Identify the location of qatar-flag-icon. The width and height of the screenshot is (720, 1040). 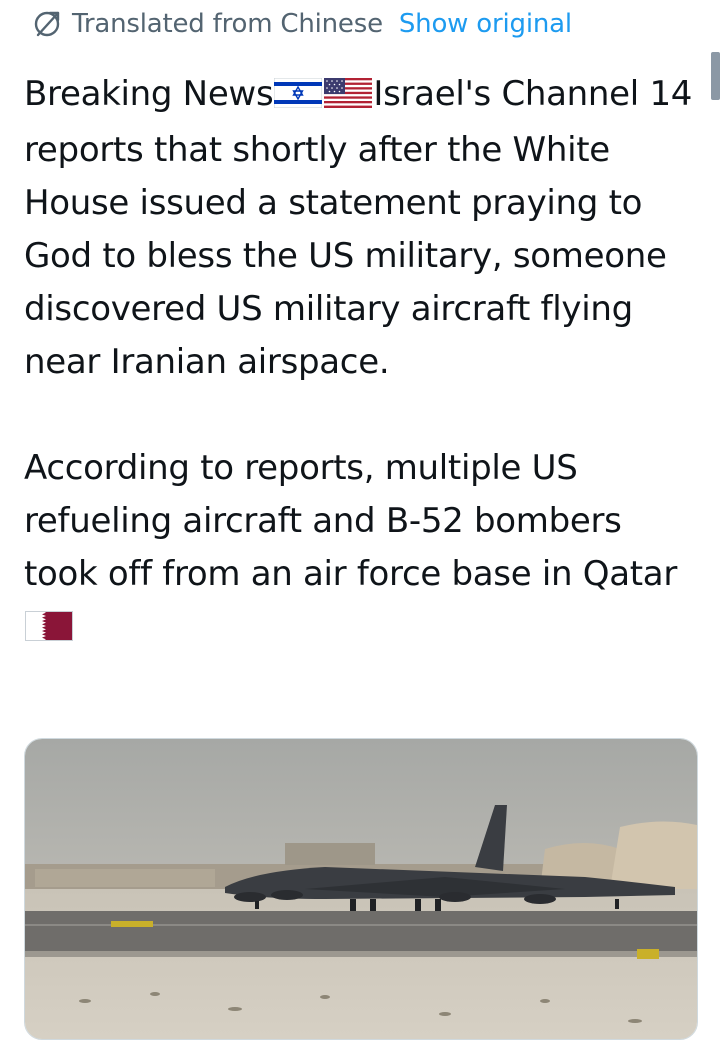
(49, 630).